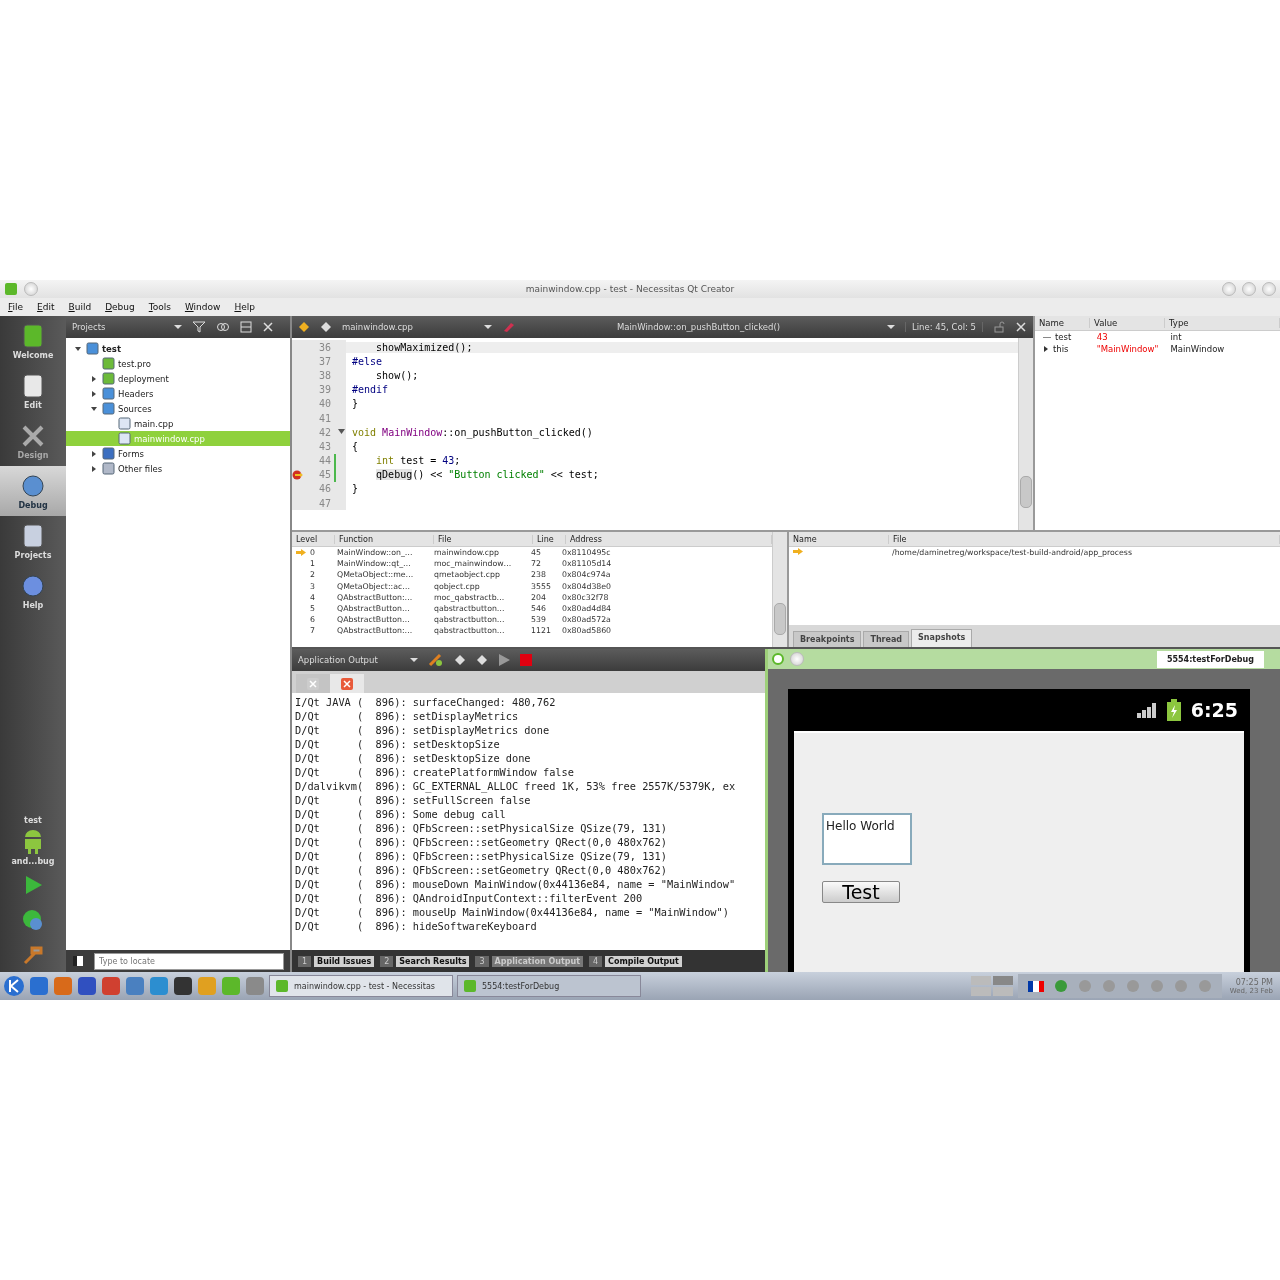 The image size is (1280, 1280). I want to click on menu-item: Build, so click(80, 307).